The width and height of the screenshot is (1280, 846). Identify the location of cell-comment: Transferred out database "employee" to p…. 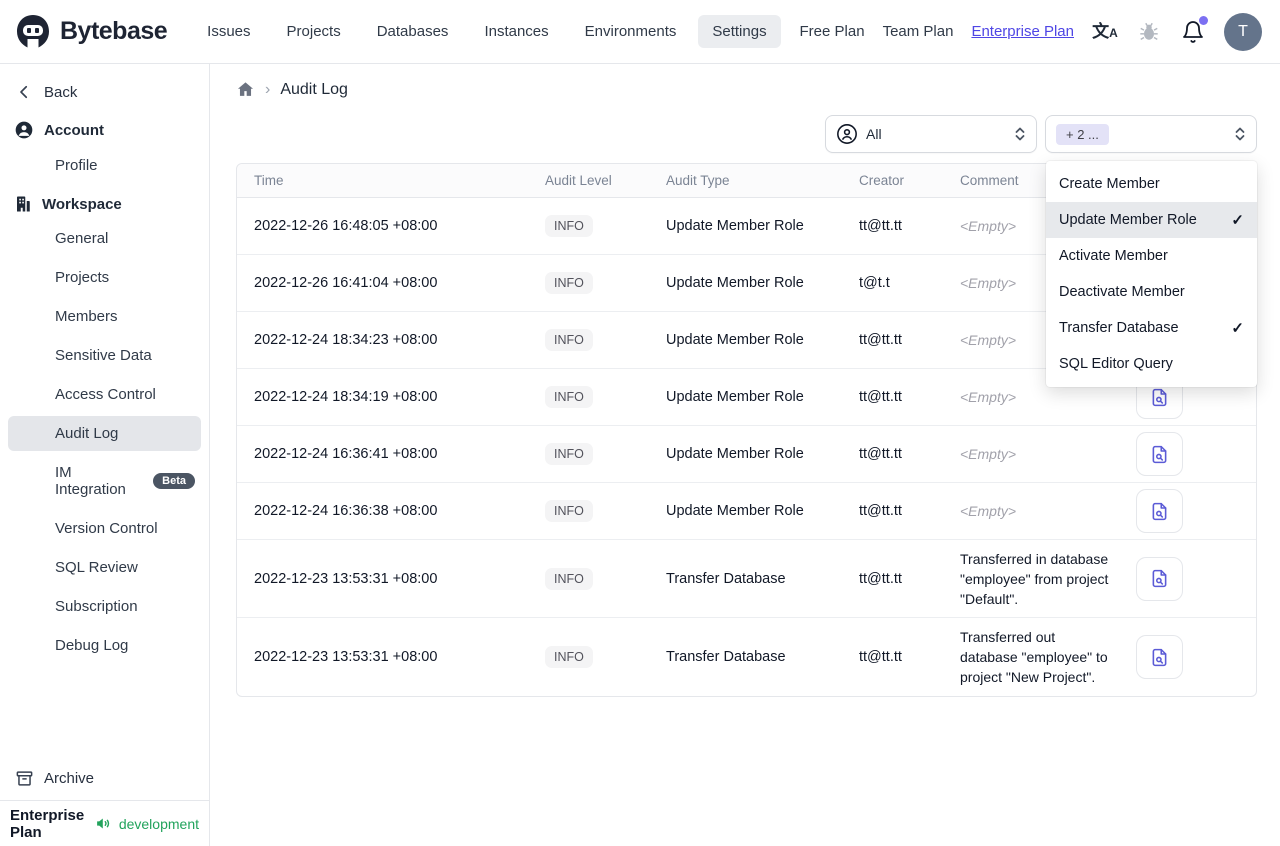
(1034, 657).